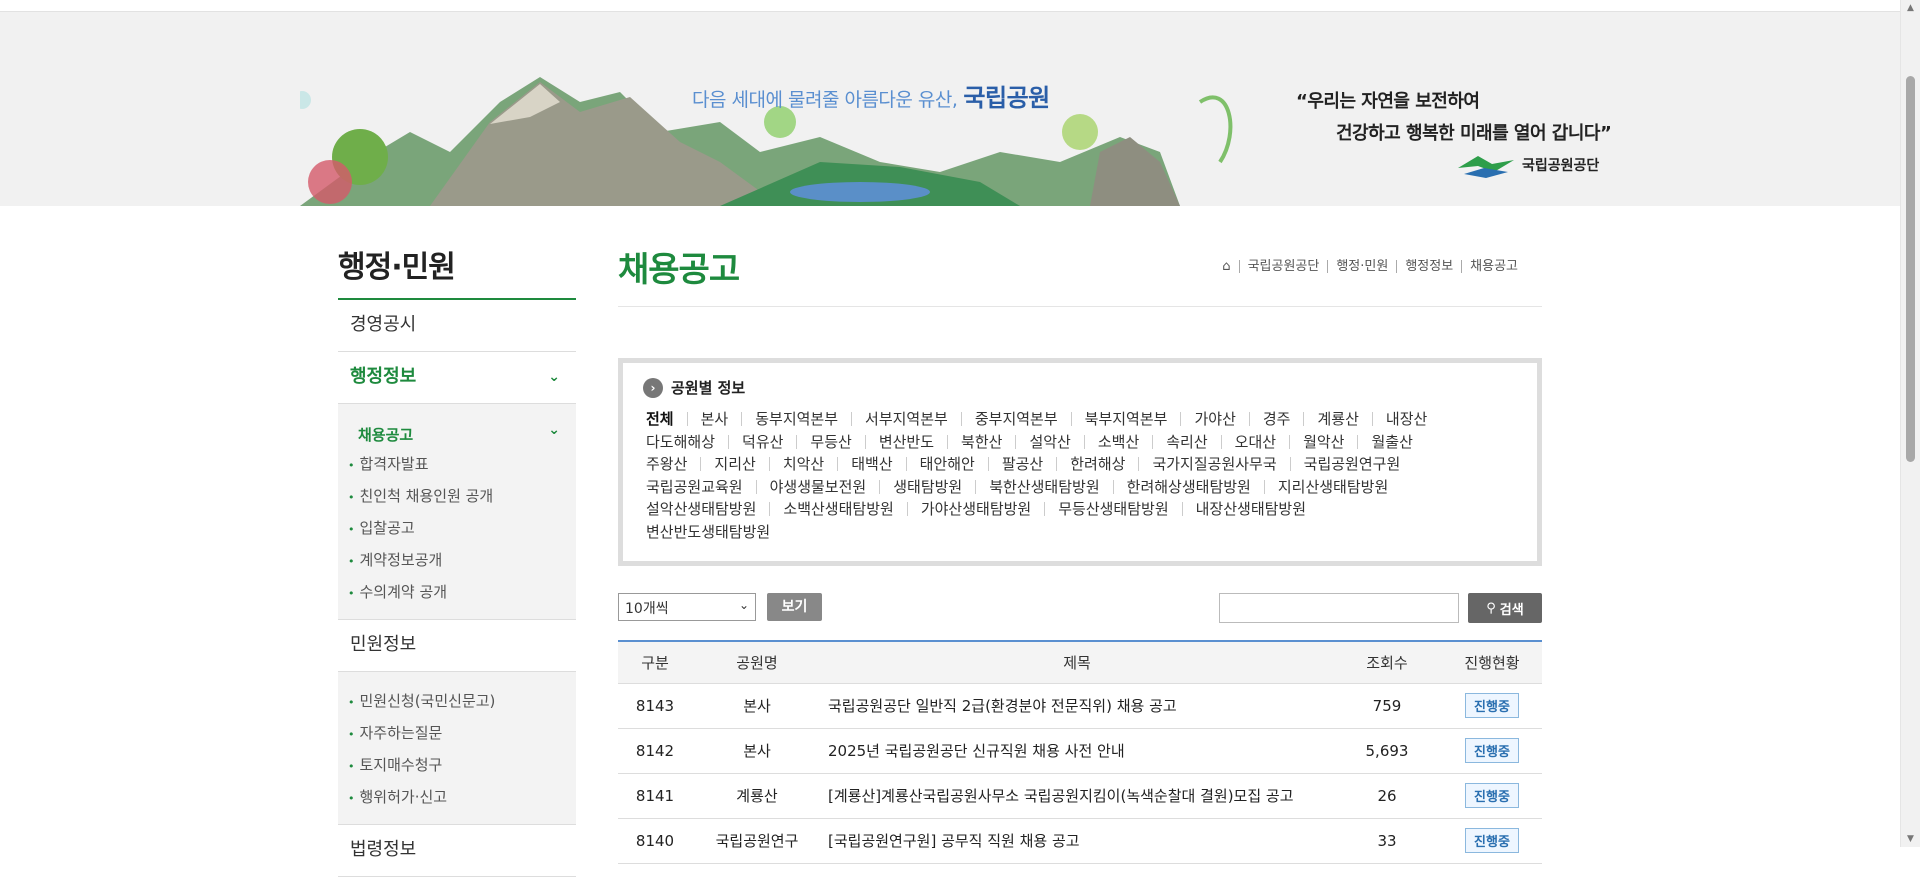 The width and height of the screenshot is (1920, 877). Describe the element at coordinates (830, 441) in the screenshot. I see `park-filter-link: 무등산` at that location.